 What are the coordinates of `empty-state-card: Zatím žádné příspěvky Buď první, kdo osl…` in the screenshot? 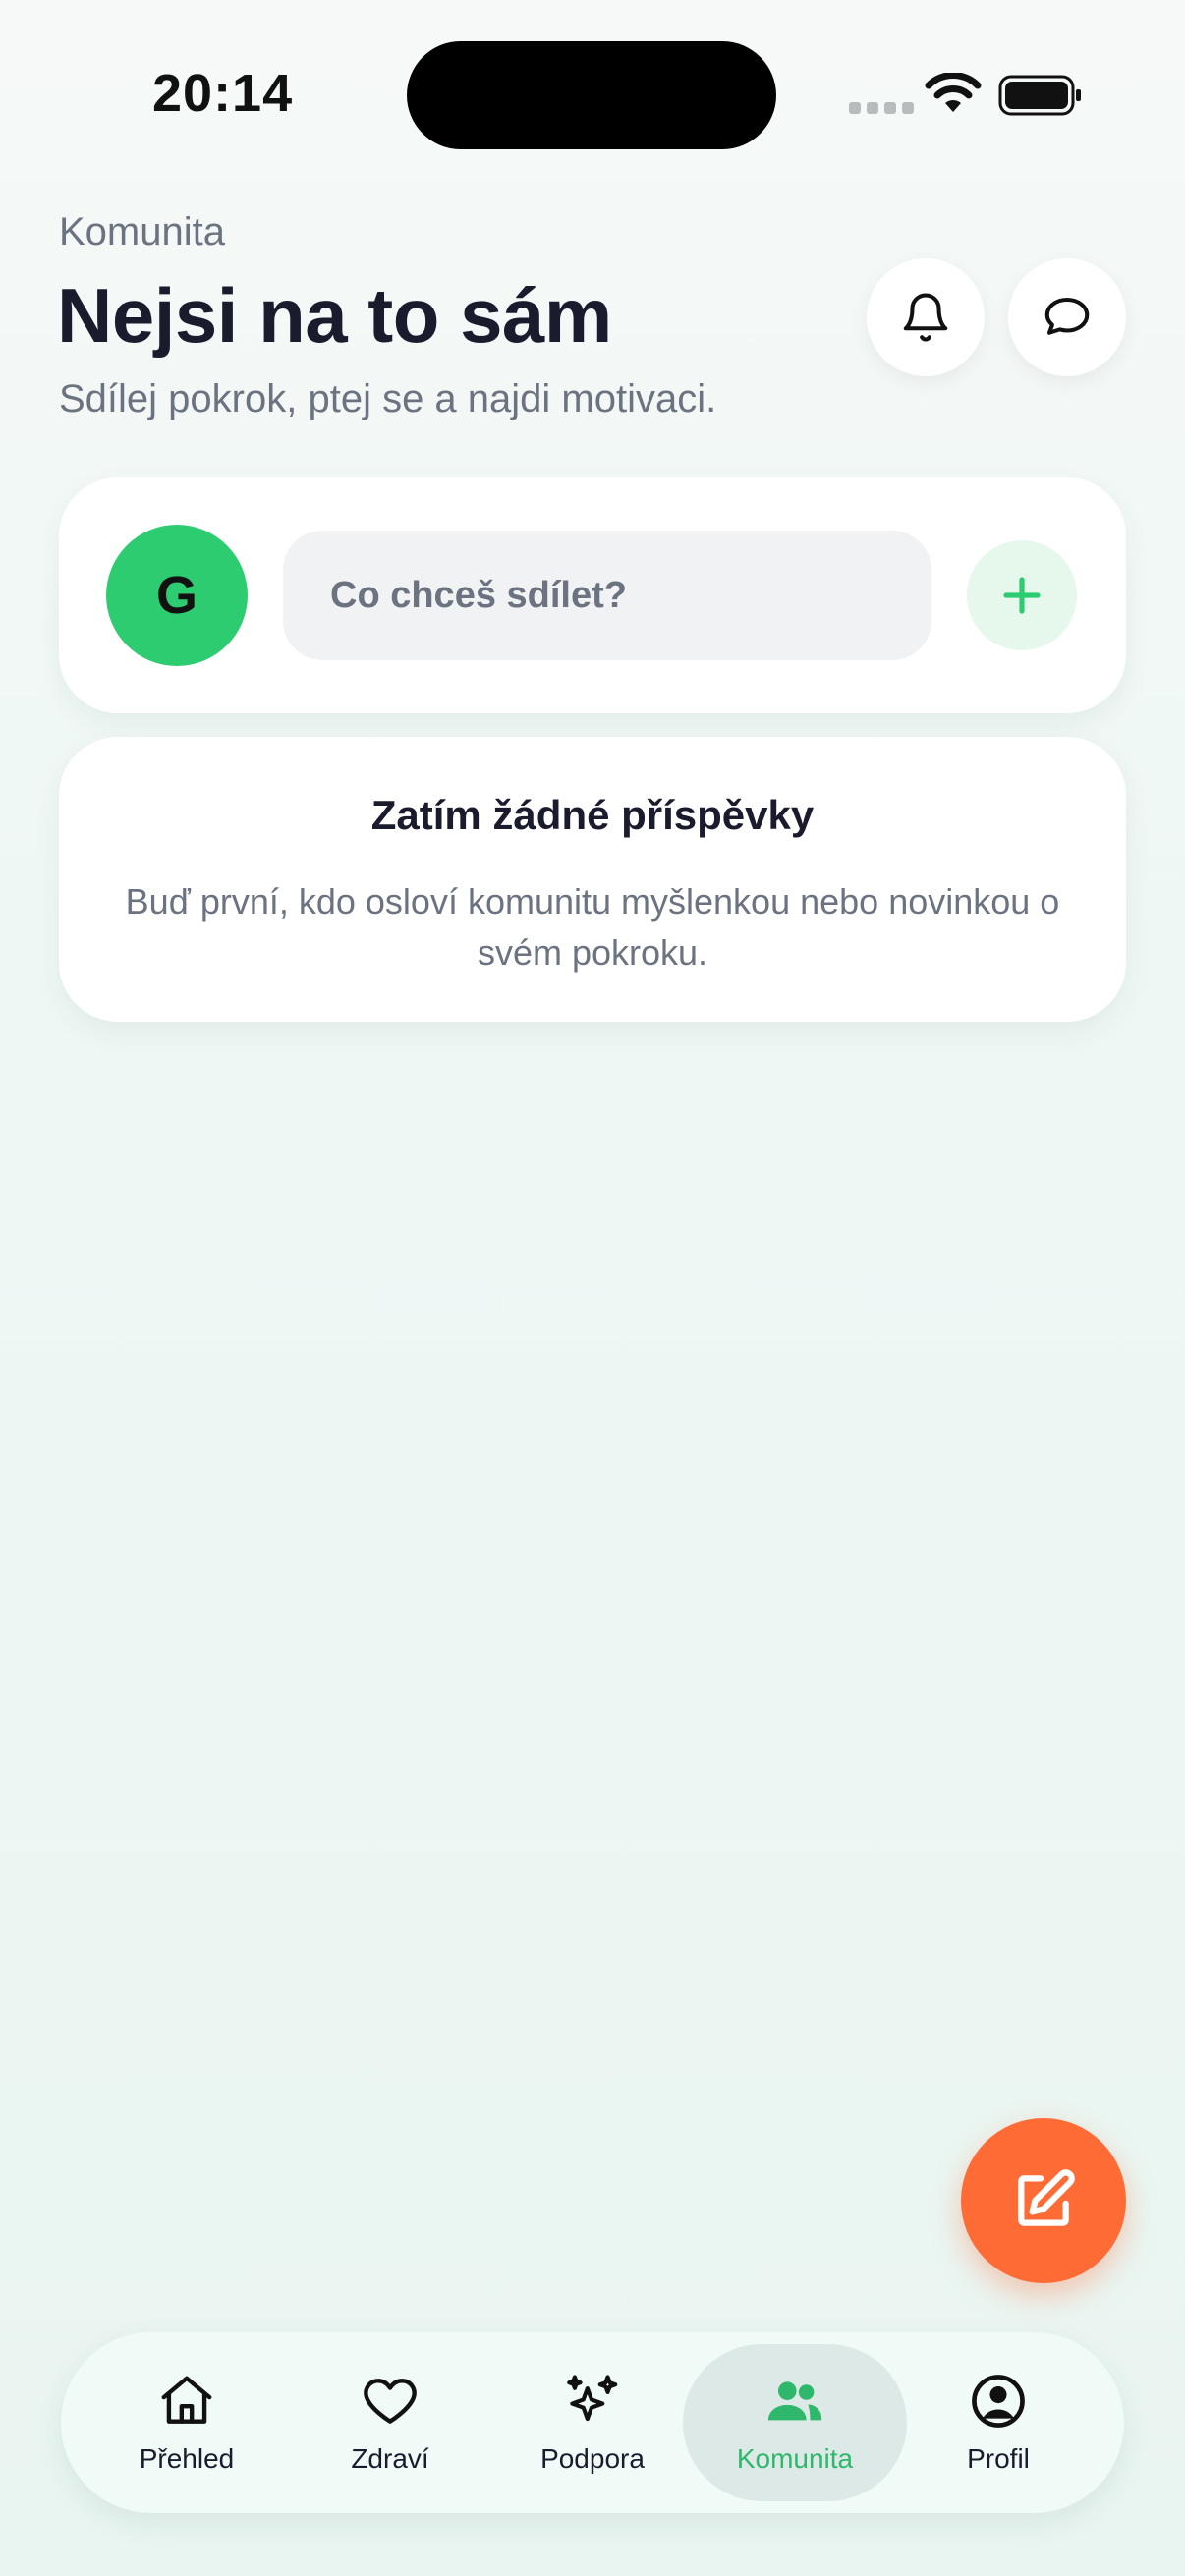 It's located at (592, 879).